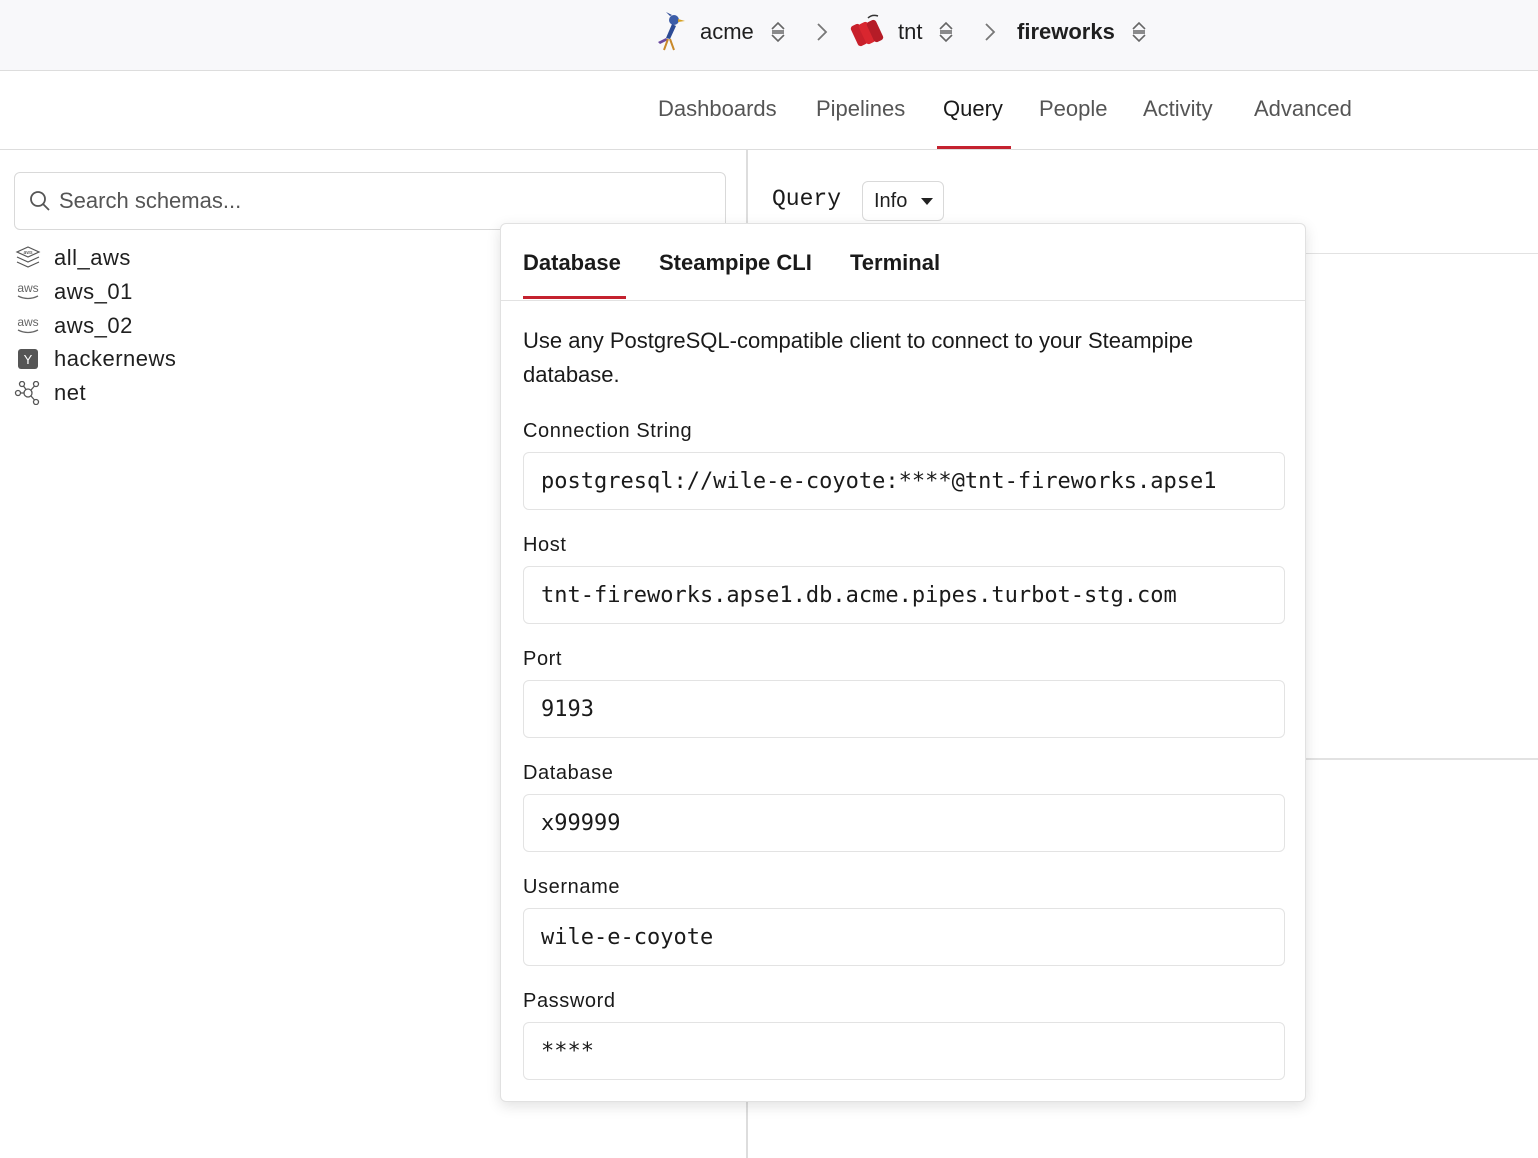 This screenshot has width=1538, height=1158. Describe the element at coordinates (895, 263) in the screenshot. I see `popup-tab-terminal: Terminal` at that location.